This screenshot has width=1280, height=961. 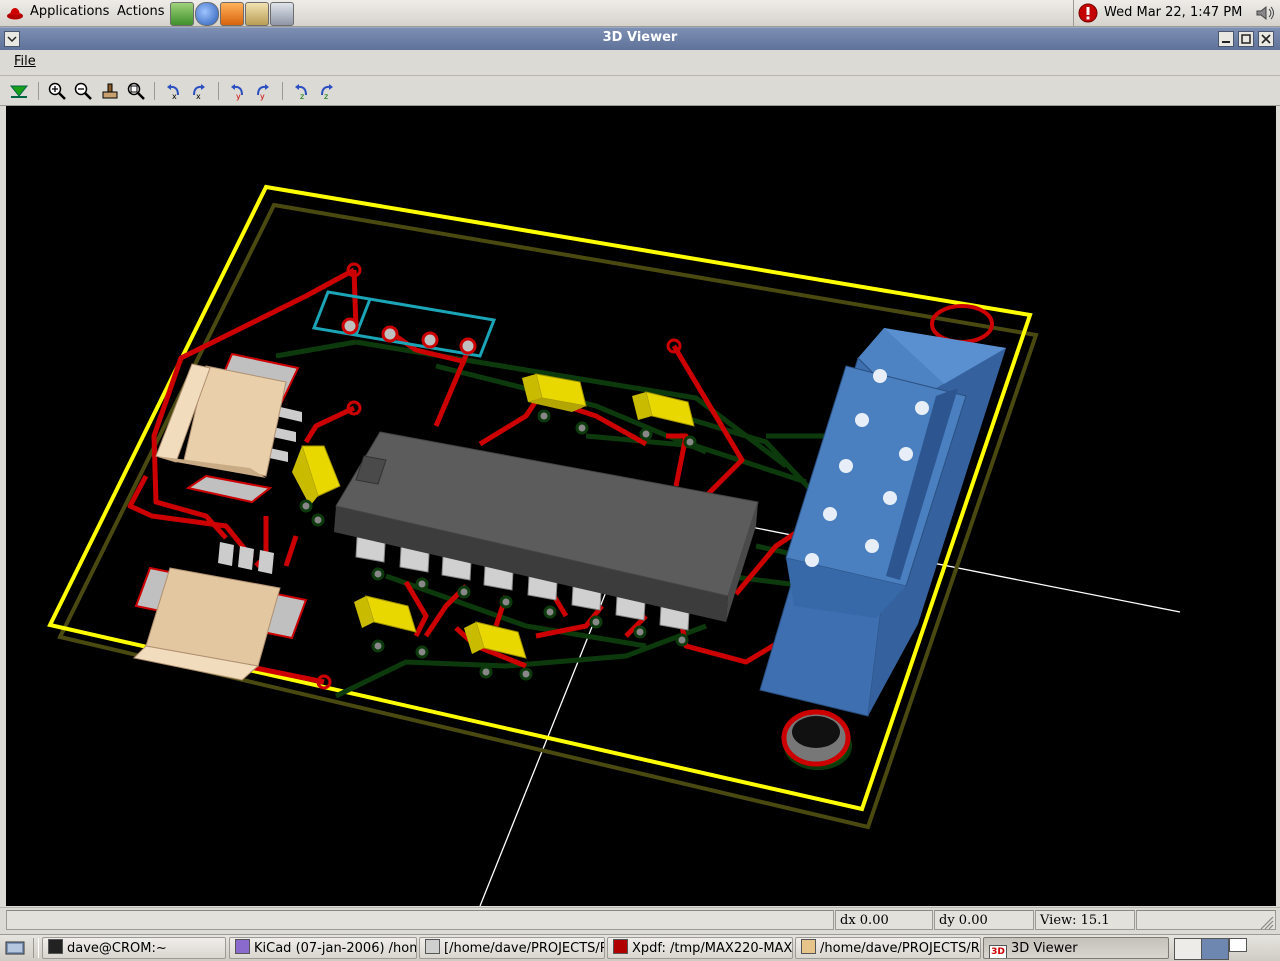 What do you see at coordinates (242, 946) in the screenshot?
I see `kicad-icon` at bounding box center [242, 946].